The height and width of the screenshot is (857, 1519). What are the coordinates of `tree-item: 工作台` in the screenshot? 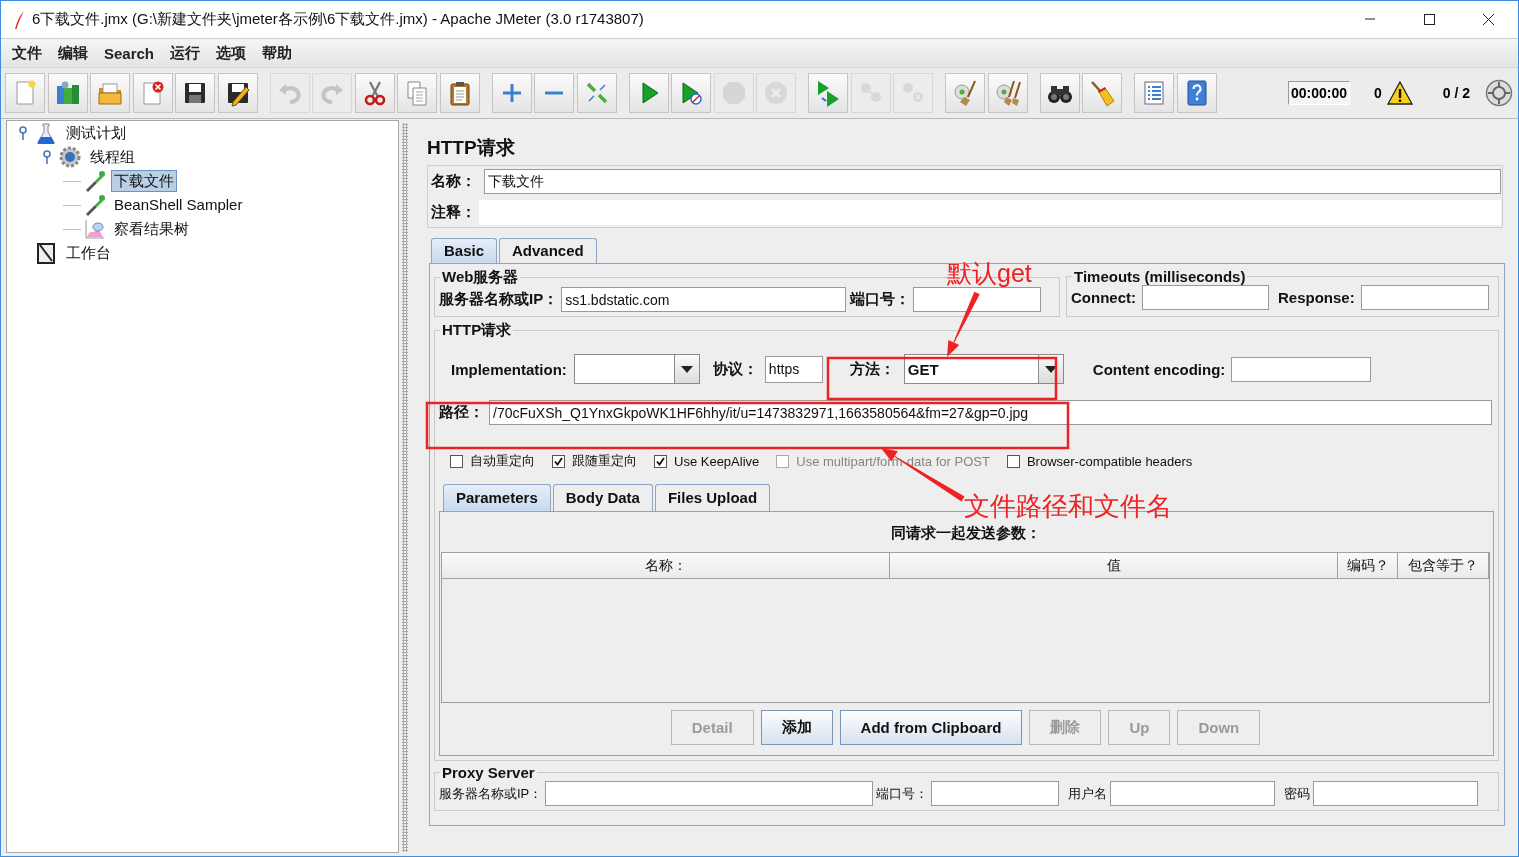 It's located at (88, 253).